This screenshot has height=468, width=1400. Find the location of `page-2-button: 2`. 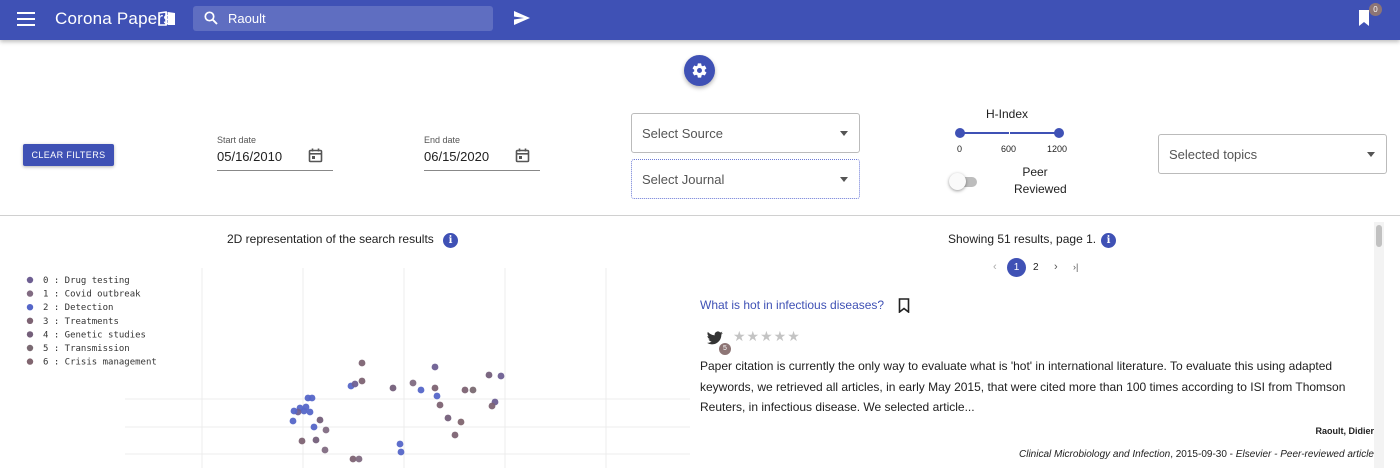

page-2-button: 2 is located at coordinates (1036, 267).